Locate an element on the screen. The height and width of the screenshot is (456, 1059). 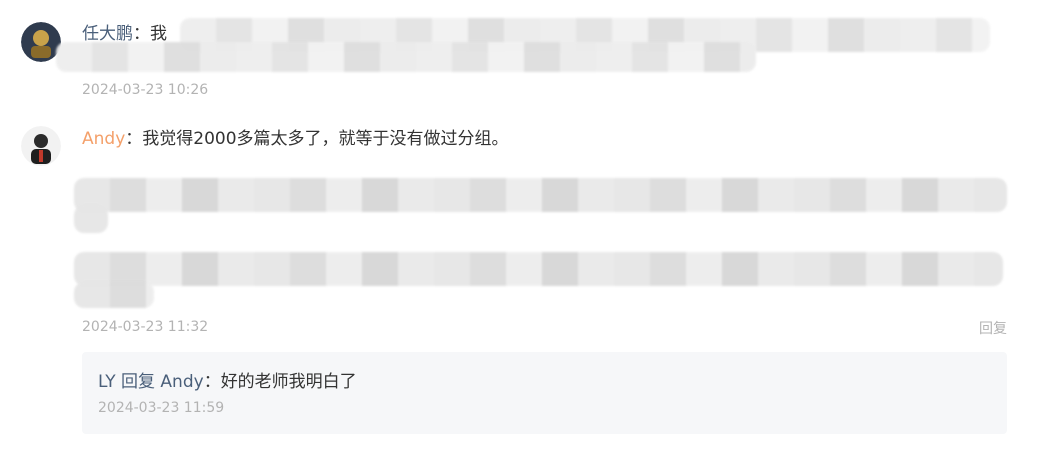
reply-text: 好的老师我明白了 is located at coordinates (288, 382).